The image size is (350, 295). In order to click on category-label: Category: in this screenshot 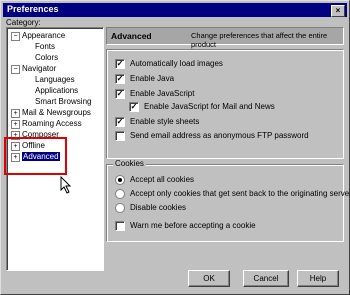, I will do `click(23, 22)`.